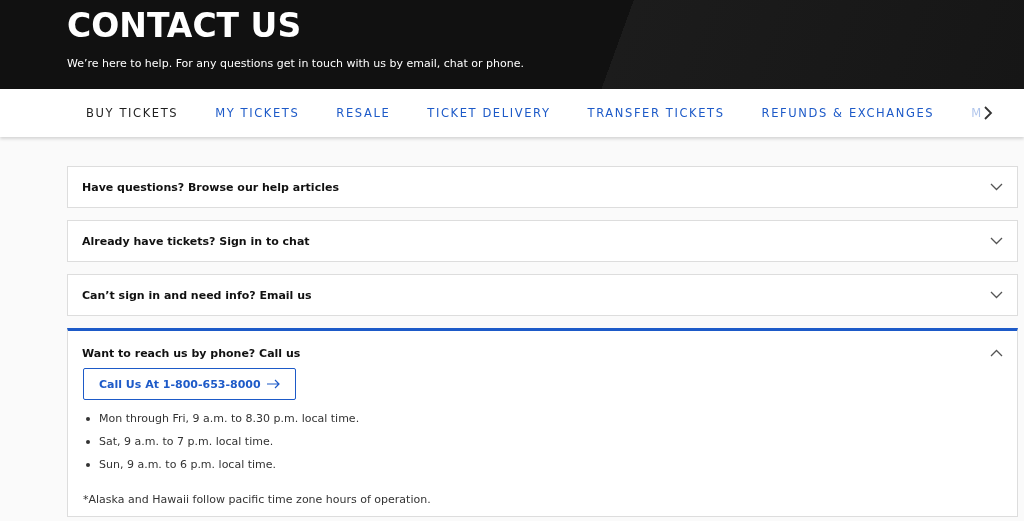  Describe the element at coordinates (987, 113) in the screenshot. I see `next-arrow-icon` at that location.